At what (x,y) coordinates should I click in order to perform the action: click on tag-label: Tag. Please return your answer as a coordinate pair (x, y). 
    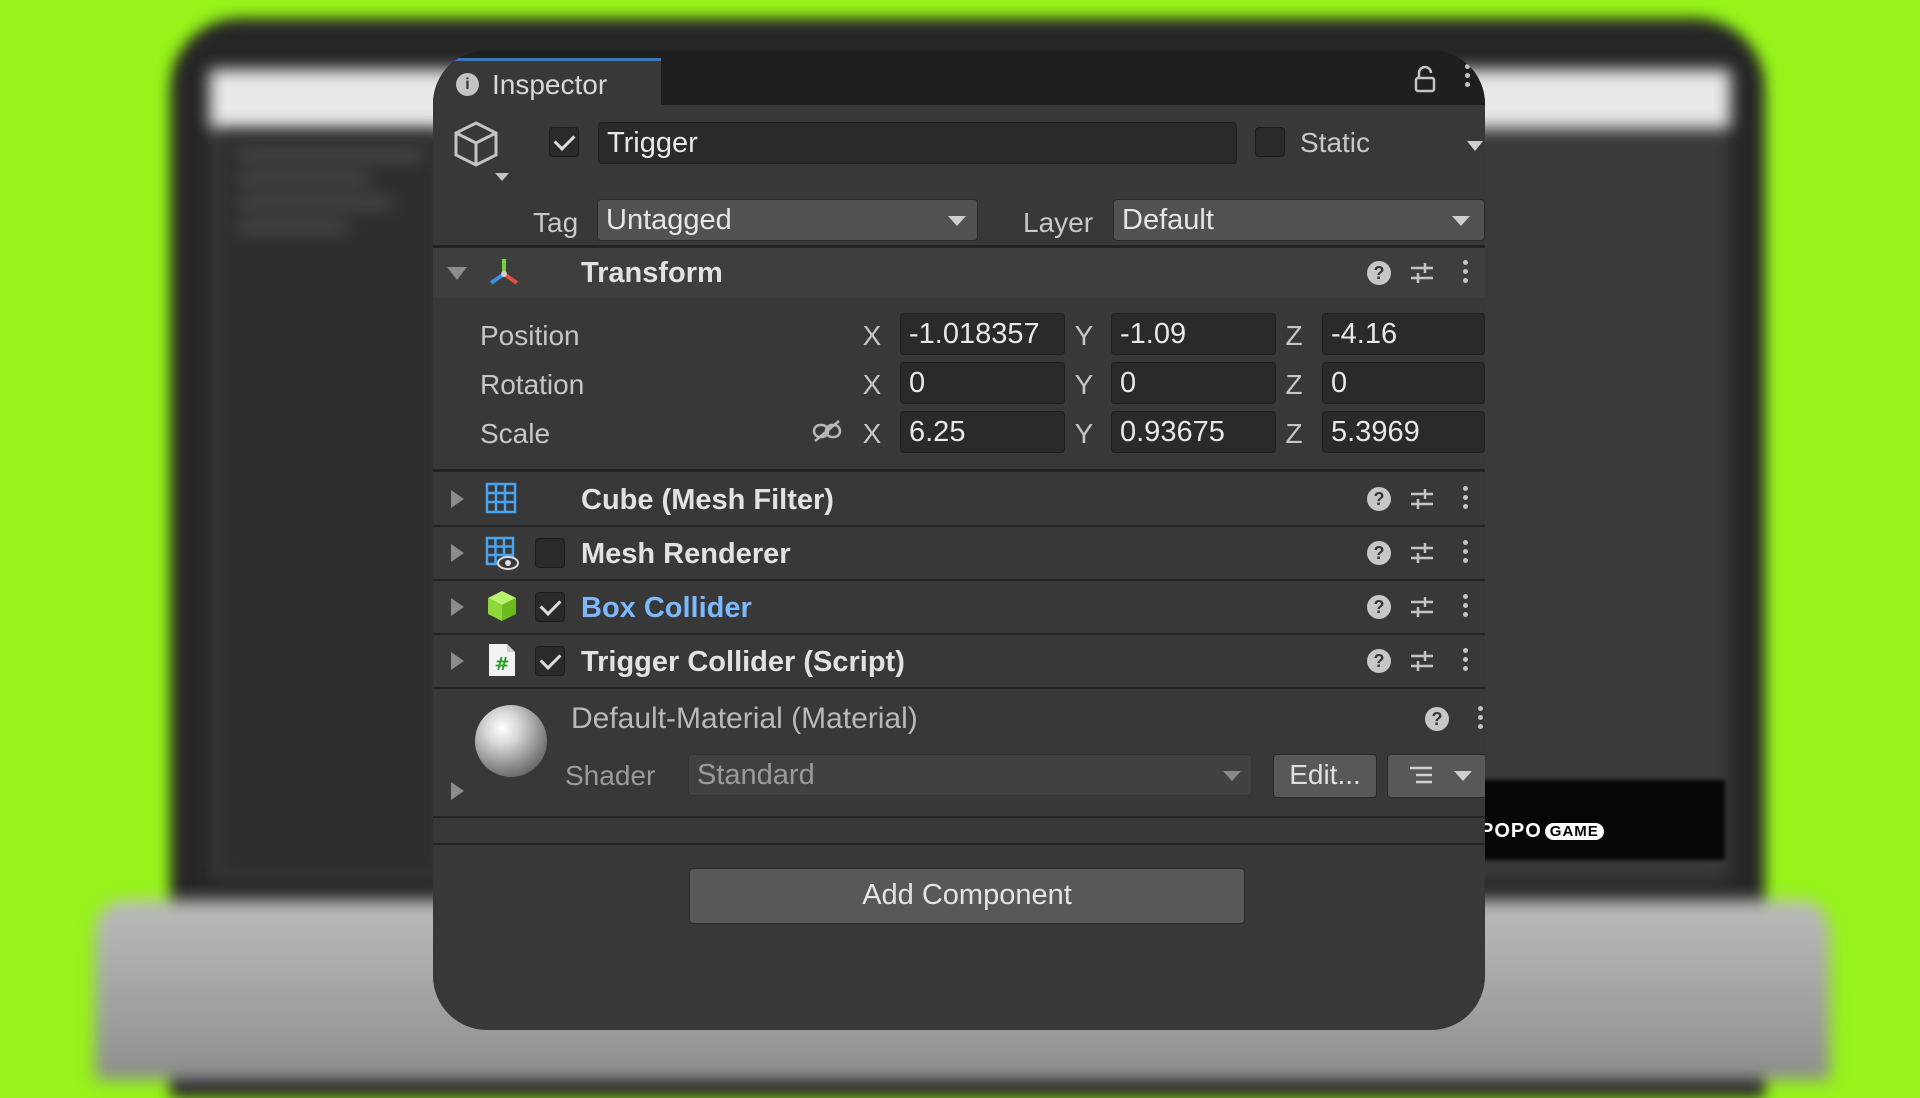
    Looking at the image, I should click on (556, 222).